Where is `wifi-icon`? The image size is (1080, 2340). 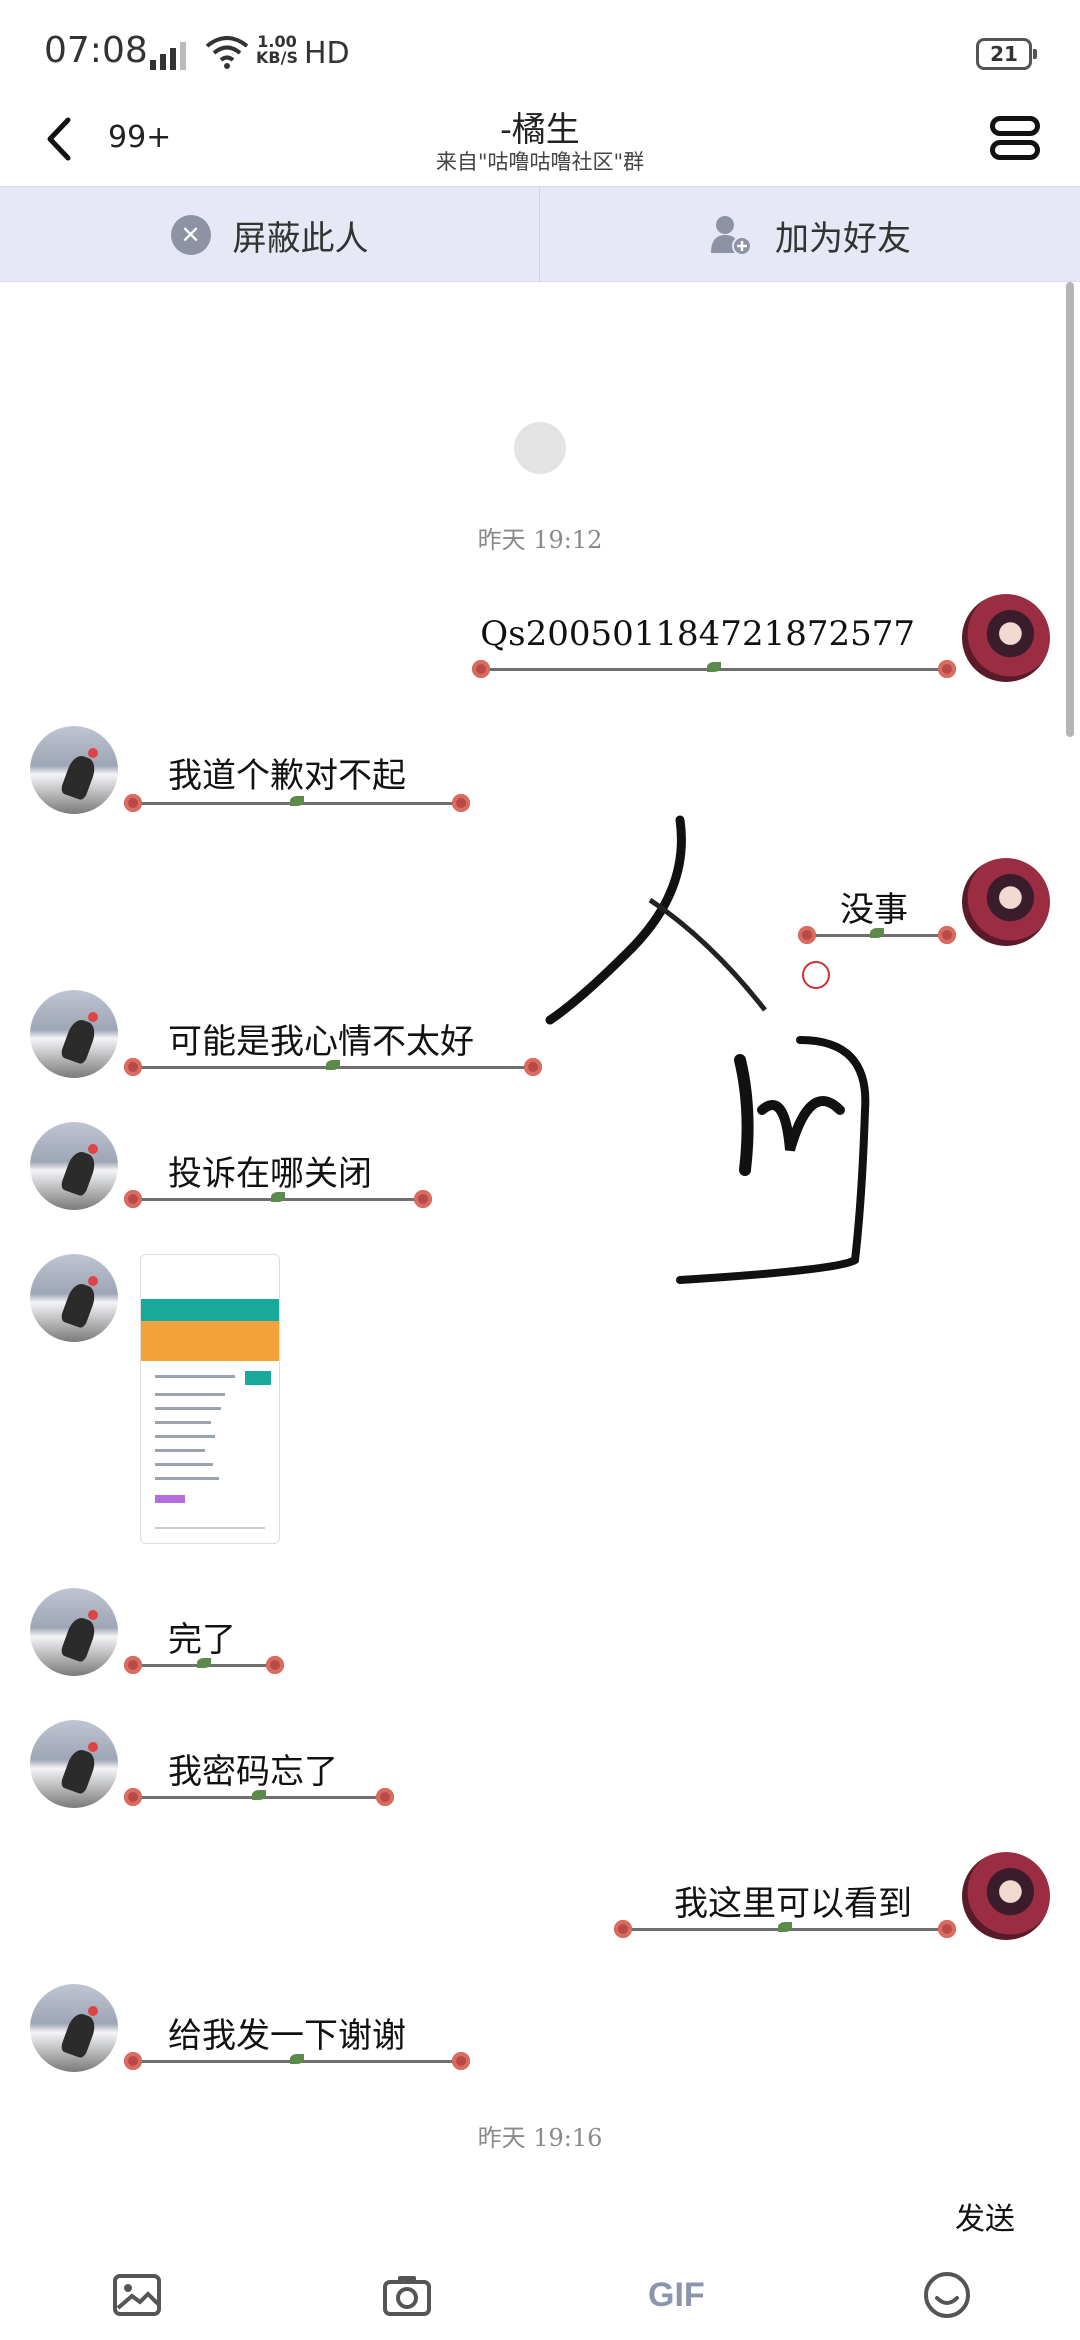
wifi-icon is located at coordinates (227, 52).